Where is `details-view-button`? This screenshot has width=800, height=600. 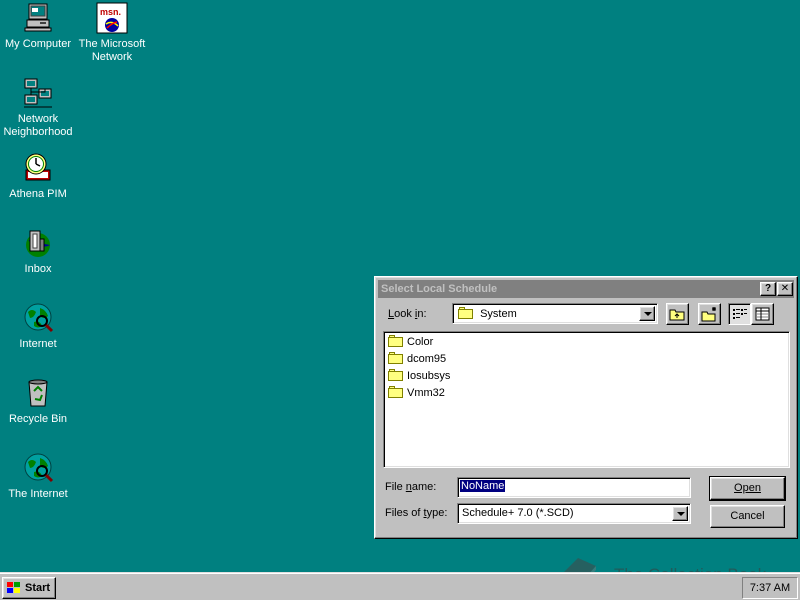
details-view-button is located at coordinates (762, 314).